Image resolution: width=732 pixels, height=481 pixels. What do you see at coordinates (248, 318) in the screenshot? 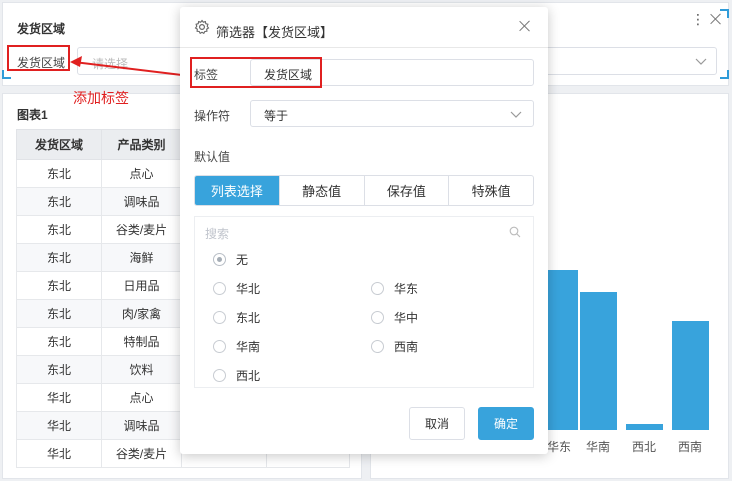
I see `option-label: 东北` at bounding box center [248, 318].